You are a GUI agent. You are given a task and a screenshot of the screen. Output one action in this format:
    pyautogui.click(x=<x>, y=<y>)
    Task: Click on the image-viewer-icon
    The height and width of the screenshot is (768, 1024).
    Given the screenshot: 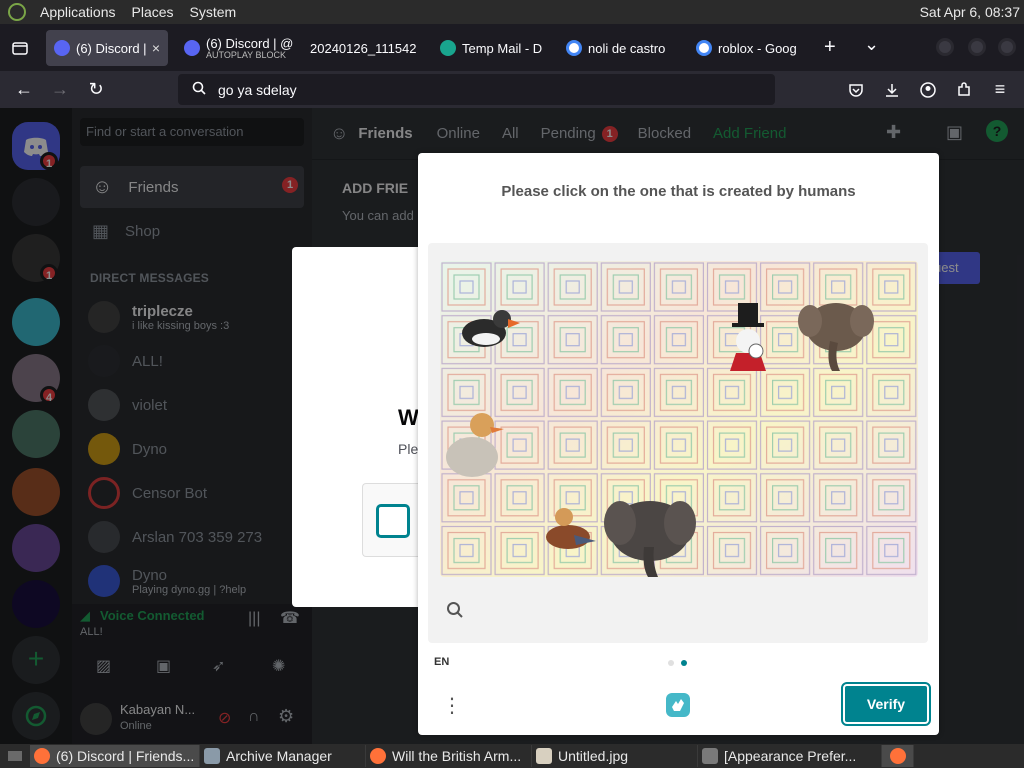 What is the action you would take?
    pyautogui.click(x=544, y=756)
    